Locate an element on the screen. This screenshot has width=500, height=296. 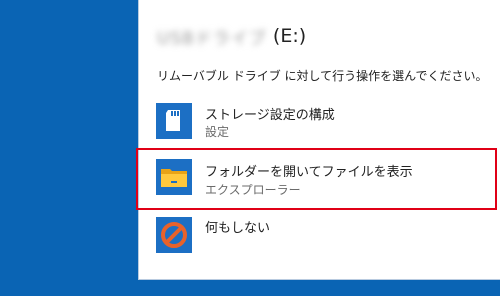
no-action-icon is located at coordinates (174, 235).